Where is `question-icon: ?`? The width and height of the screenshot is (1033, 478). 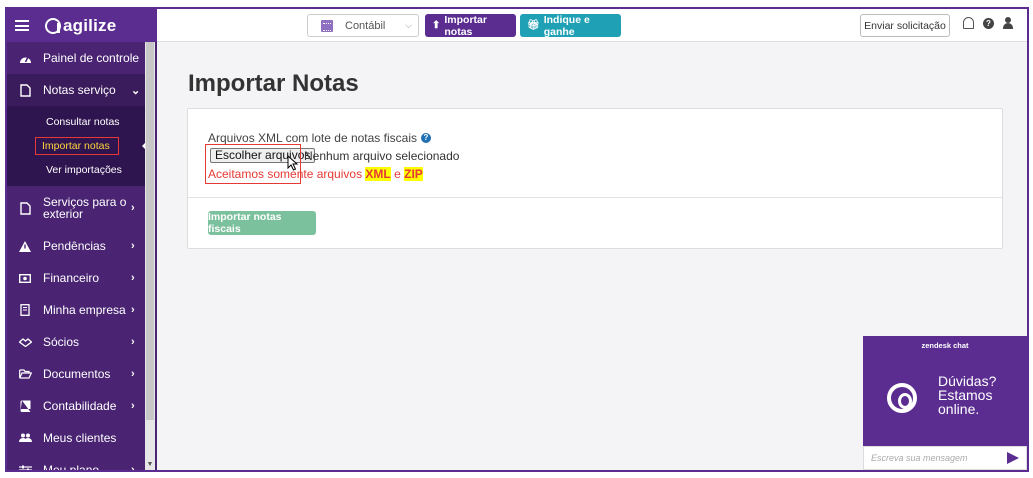 question-icon: ? is located at coordinates (425, 138).